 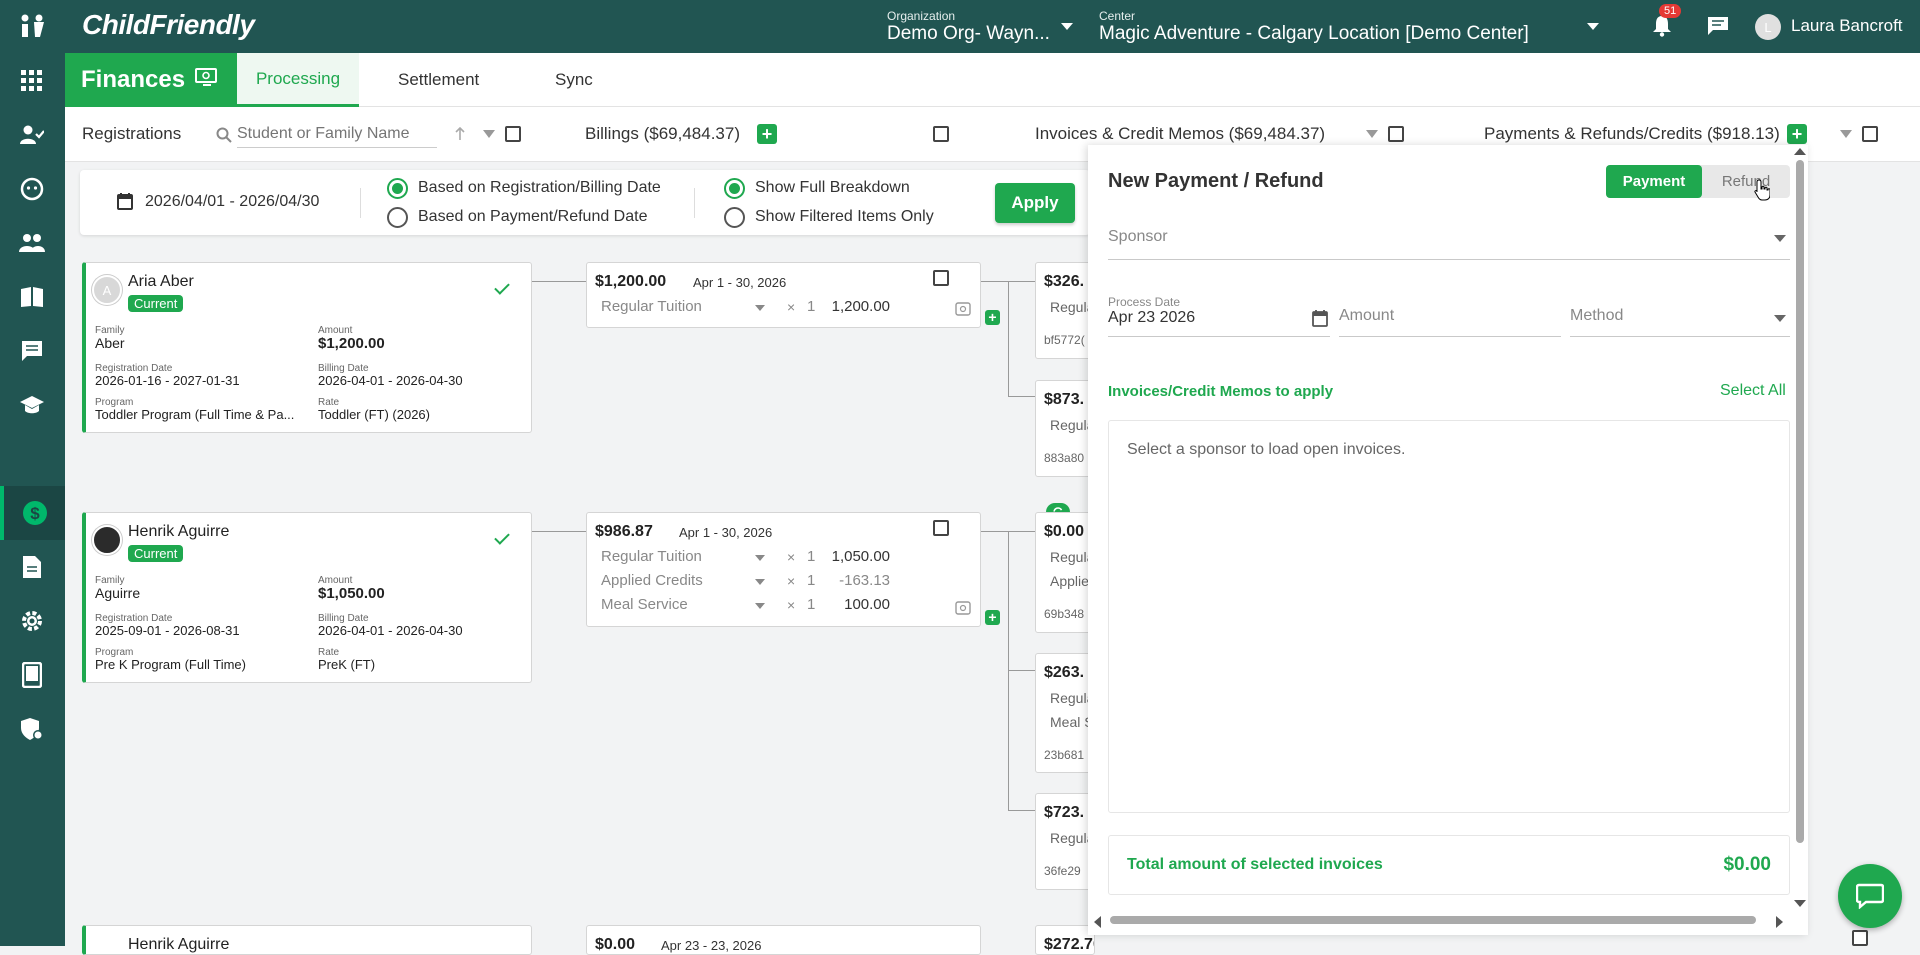 I want to click on invoice-card: $263. Regula Meal S 23b681, so click(x=1065, y=713).